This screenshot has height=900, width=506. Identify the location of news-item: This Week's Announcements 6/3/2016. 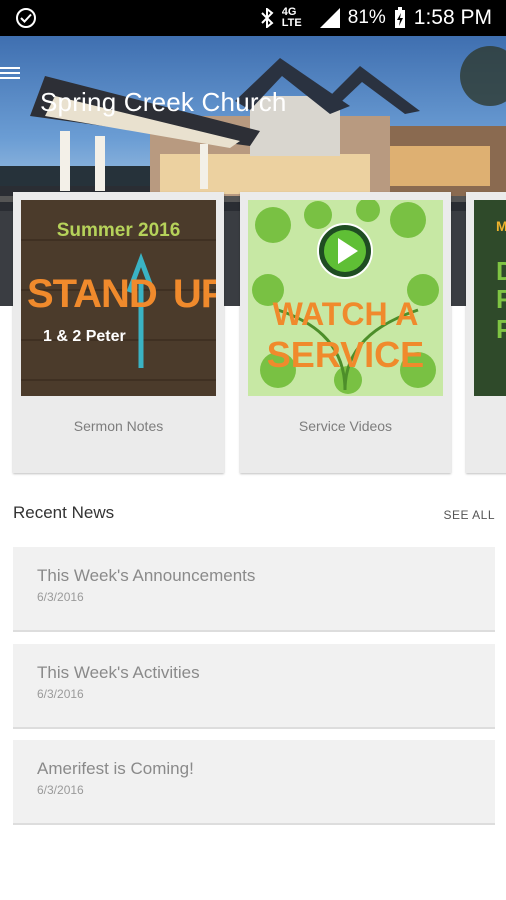
(254, 589).